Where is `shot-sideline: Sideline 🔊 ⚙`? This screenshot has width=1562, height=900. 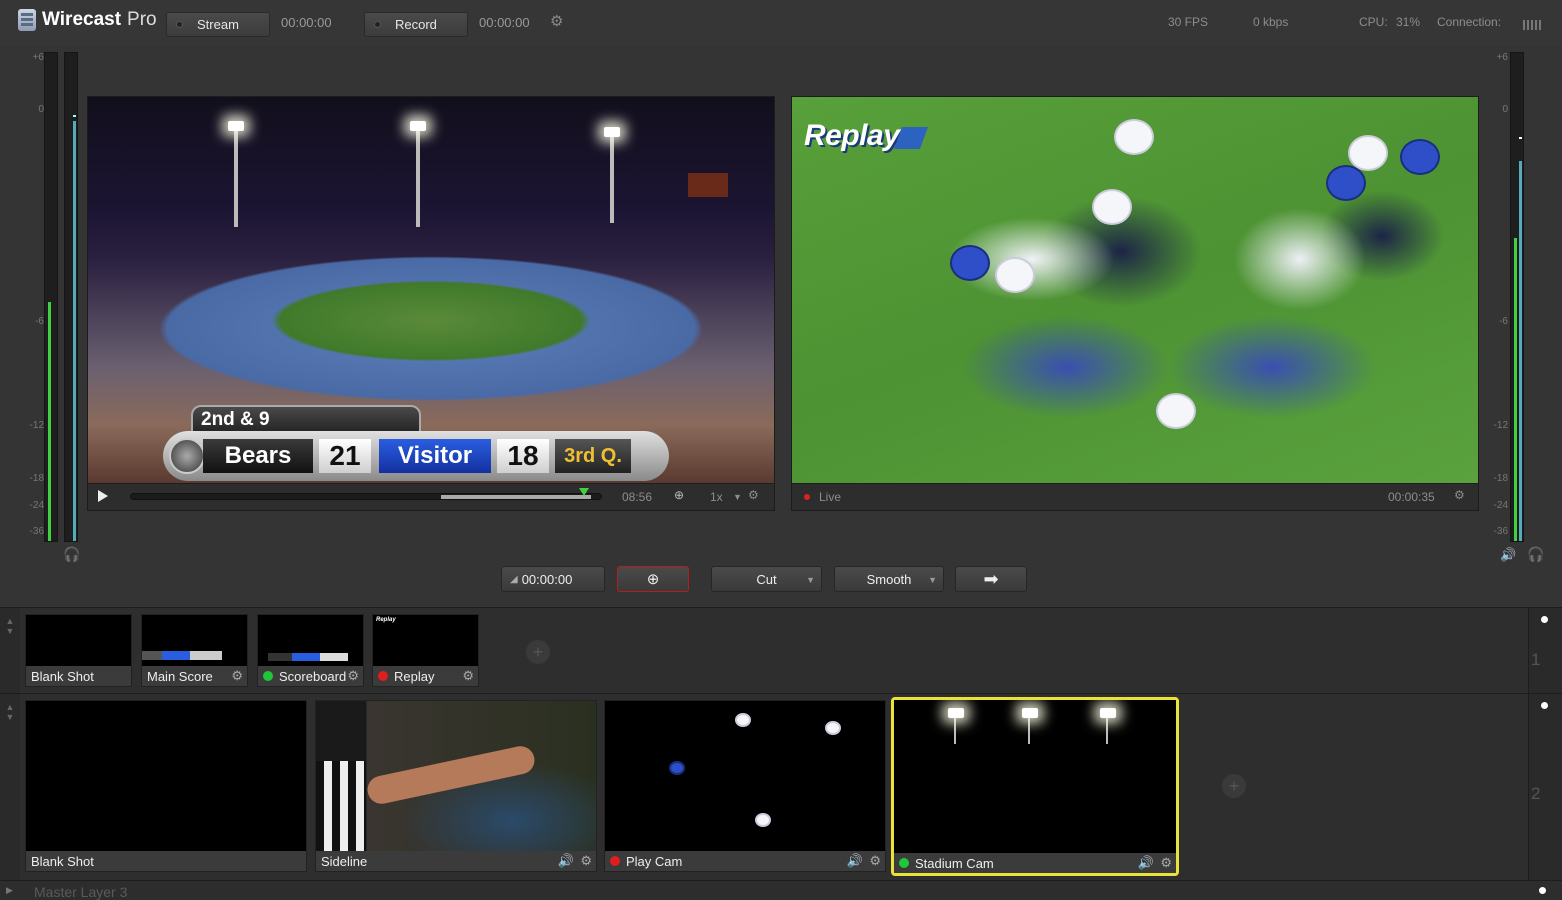
shot-sideline: Sideline 🔊 ⚙ is located at coordinates (456, 786).